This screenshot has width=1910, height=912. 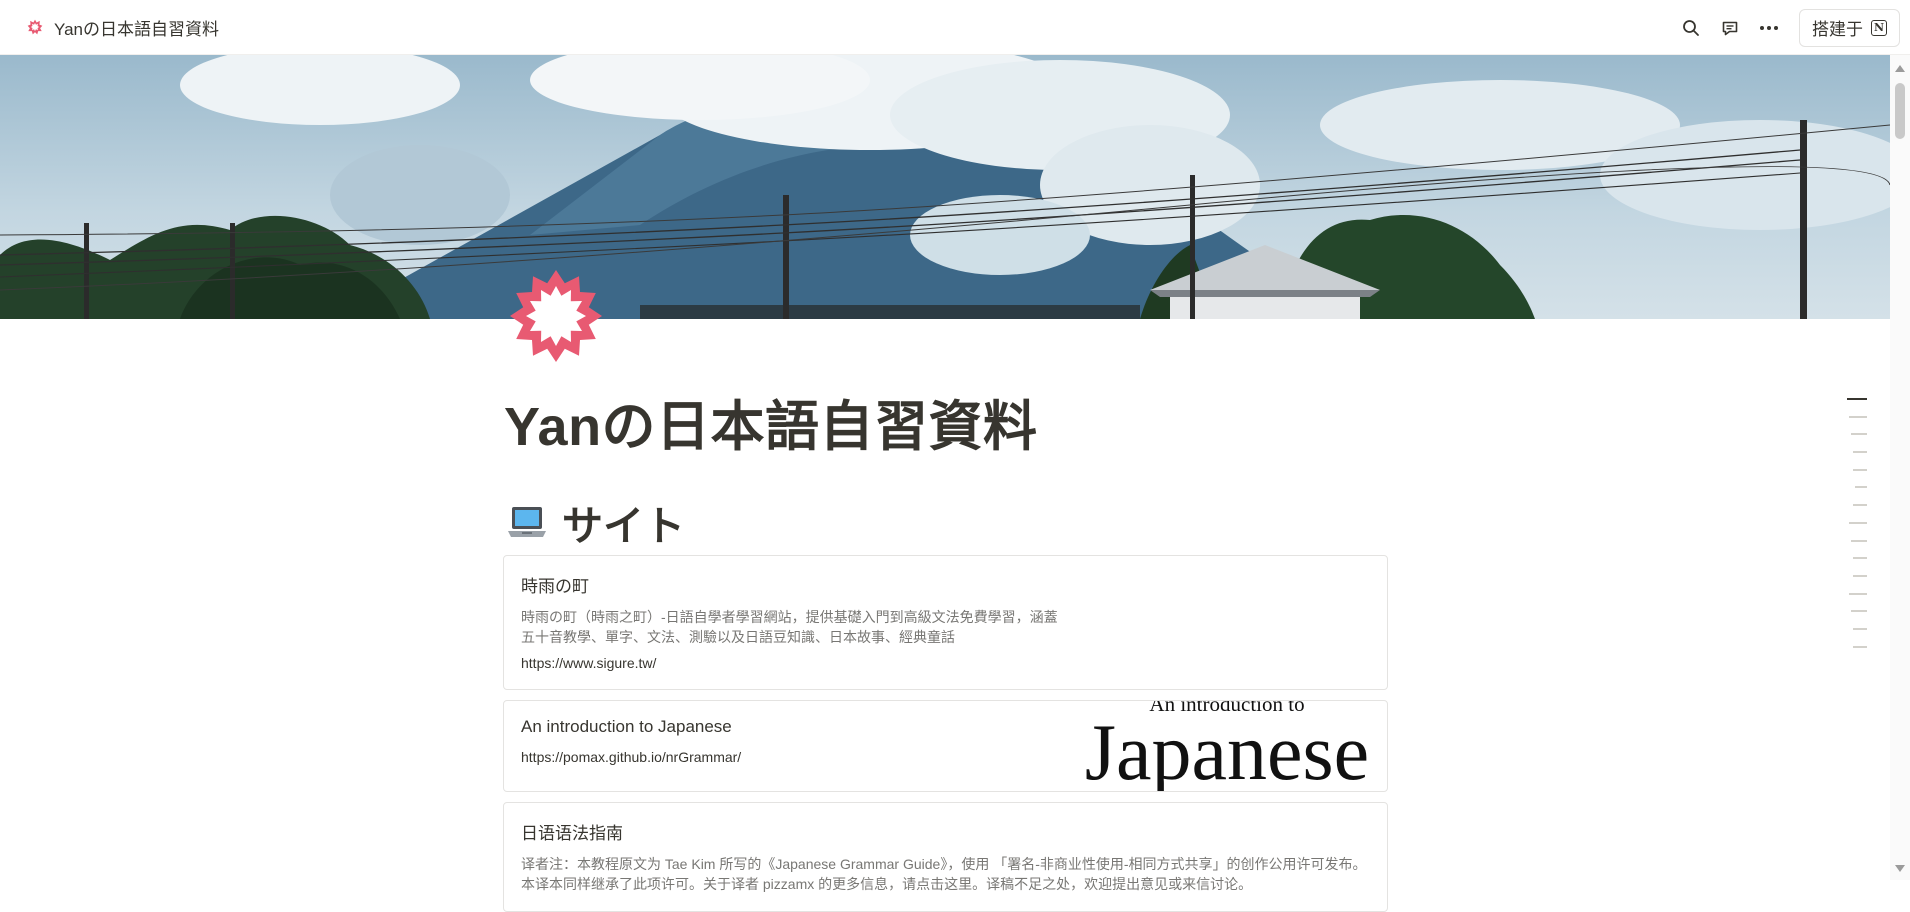 What do you see at coordinates (1879, 27) in the screenshot?
I see `notion-logo-icon: N` at bounding box center [1879, 27].